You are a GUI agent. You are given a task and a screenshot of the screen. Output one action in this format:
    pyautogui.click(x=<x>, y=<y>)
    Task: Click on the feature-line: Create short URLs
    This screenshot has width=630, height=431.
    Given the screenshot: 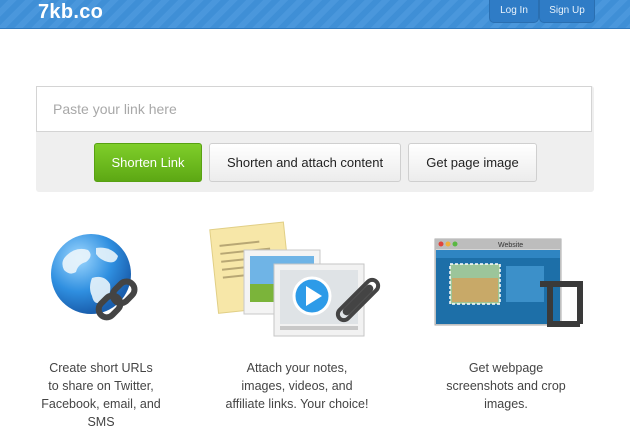 What is the action you would take?
    pyautogui.click(x=101, y=368)
    